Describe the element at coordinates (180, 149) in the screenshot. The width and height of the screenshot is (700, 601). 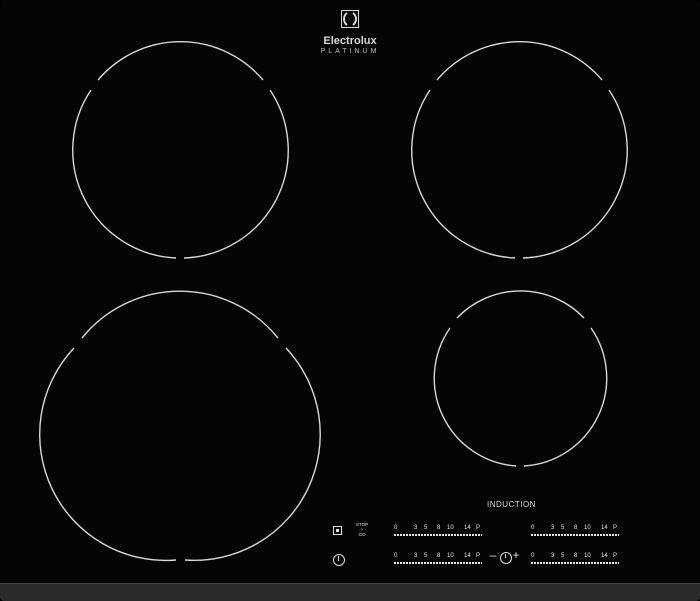
I see `cooking-zone-top-left` at that location.